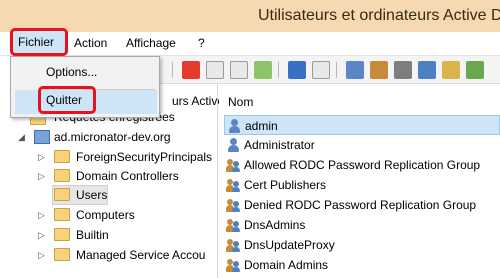 The height and width of the screenshot is (278, 500). What do you see at coordinates (42, 137) in the screenshot?
I see `domain-icon` at bounding box center [42, 137].